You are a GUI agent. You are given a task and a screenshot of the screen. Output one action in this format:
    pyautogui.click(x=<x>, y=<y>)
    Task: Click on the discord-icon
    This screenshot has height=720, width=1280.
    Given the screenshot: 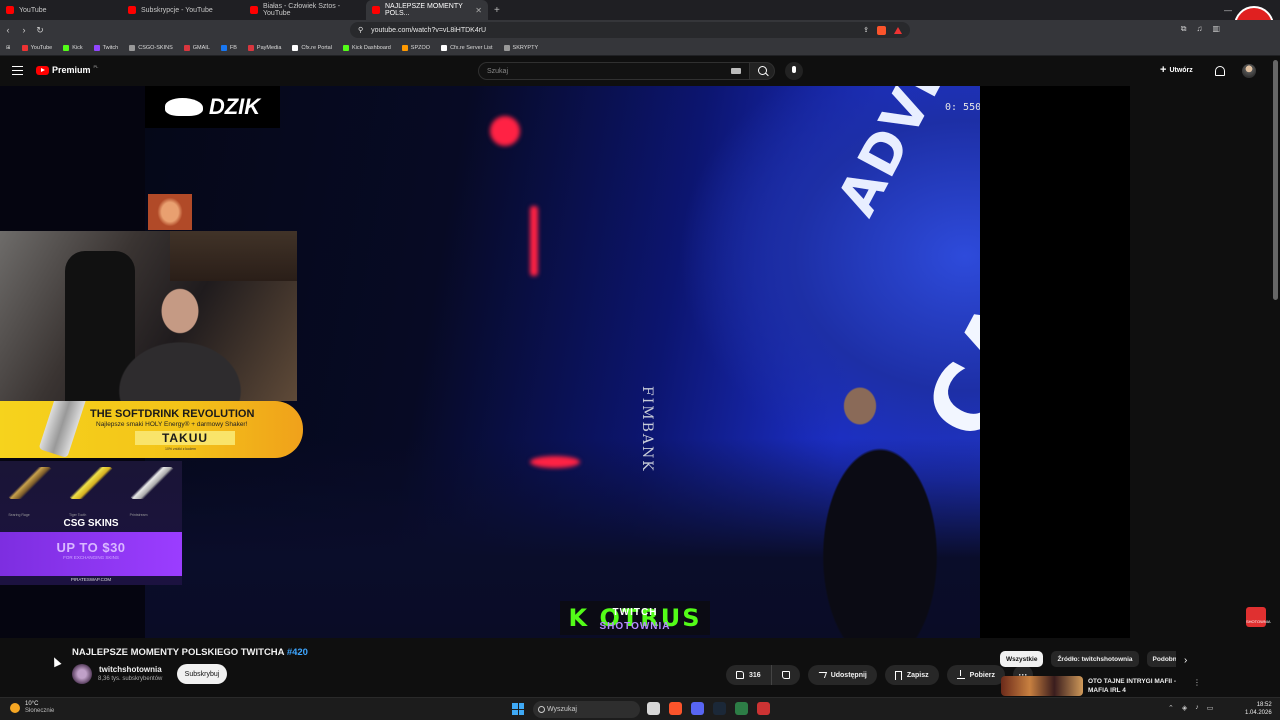 What is the action you would take?
    pyautogui.click(x=697, y=708)
    